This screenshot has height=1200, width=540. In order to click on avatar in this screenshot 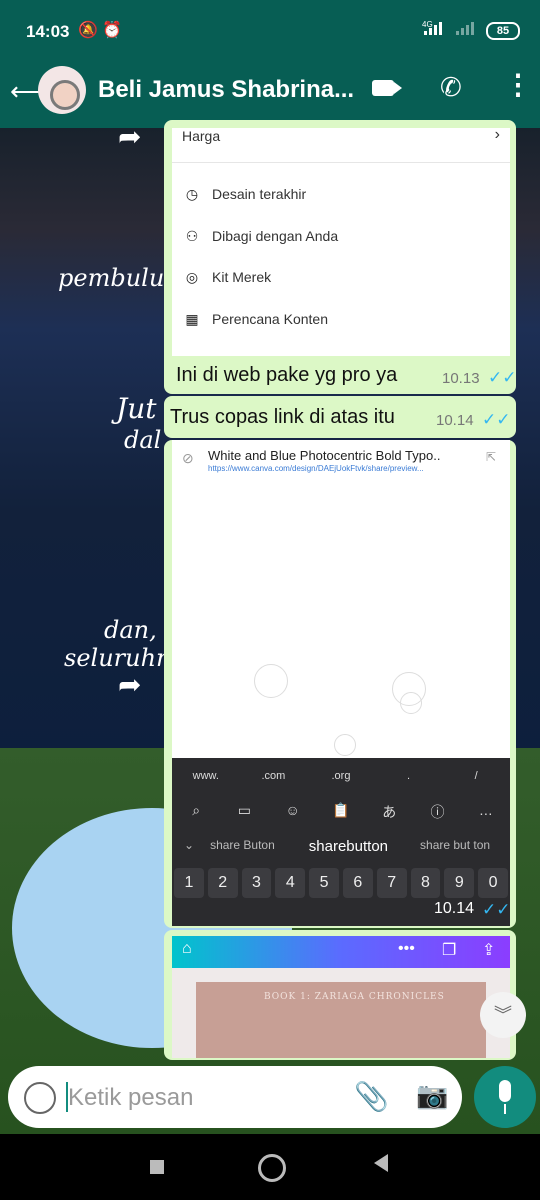, I will do `click(62, 90)`.